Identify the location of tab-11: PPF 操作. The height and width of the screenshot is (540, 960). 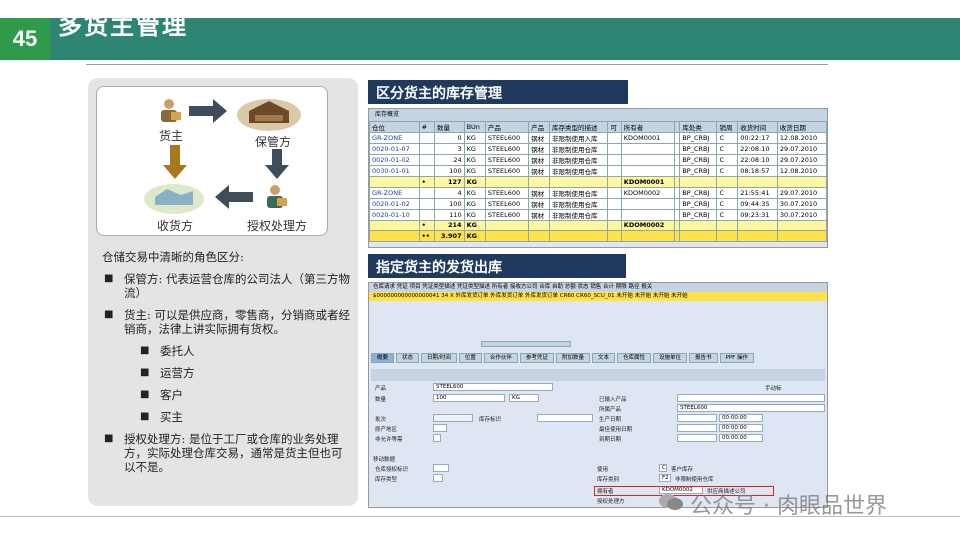
(737, 358).